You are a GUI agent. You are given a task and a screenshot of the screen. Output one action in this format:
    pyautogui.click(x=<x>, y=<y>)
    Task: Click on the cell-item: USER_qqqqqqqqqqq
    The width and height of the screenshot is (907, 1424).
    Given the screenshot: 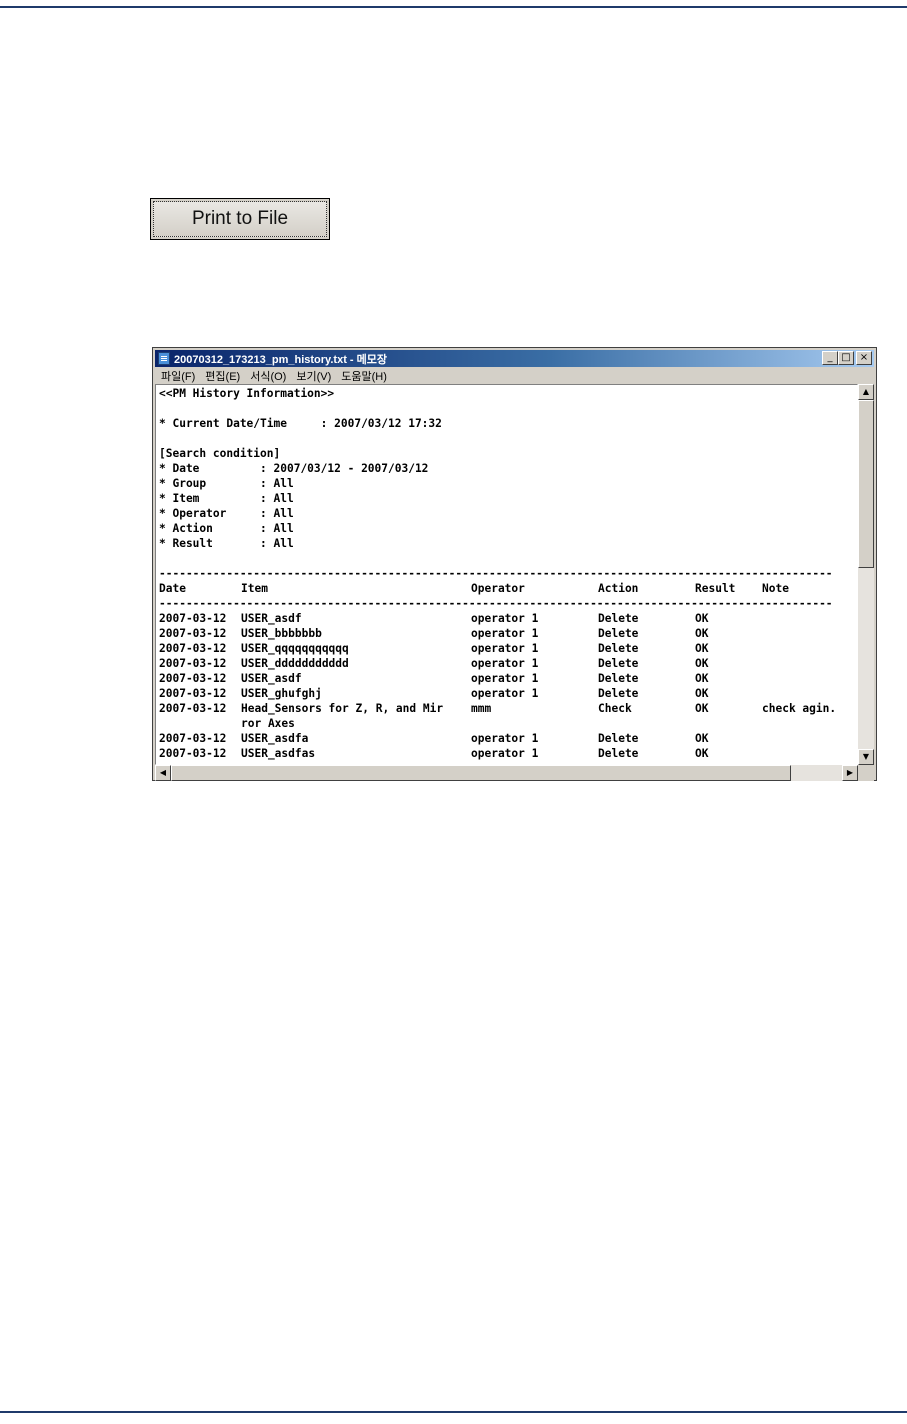 What is the action you would take?
    pyautogui.click(x=295, y=648)
    